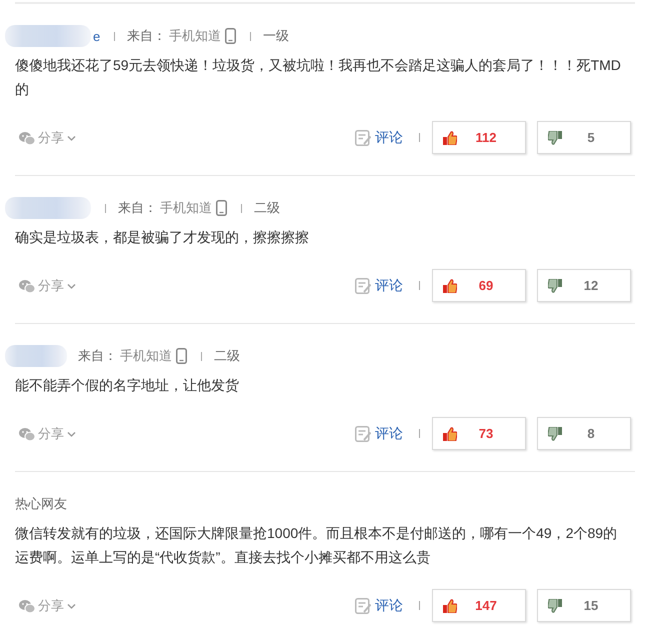 The image size is (650, 638). I want to click on blurred-username, so click(36, 356).